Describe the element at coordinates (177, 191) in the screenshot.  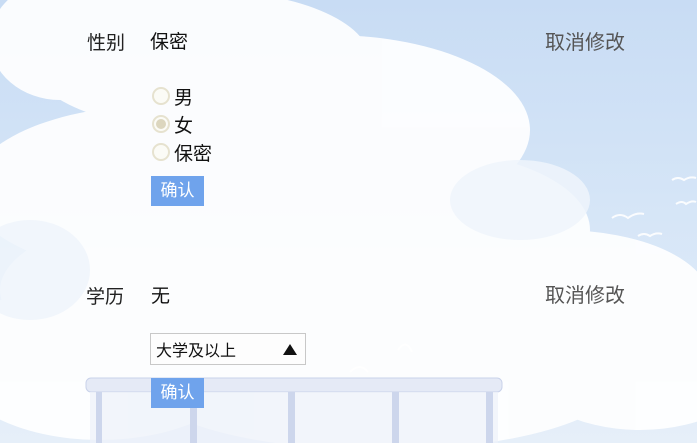
I see `gender-confirm-button: 确认` at that location.